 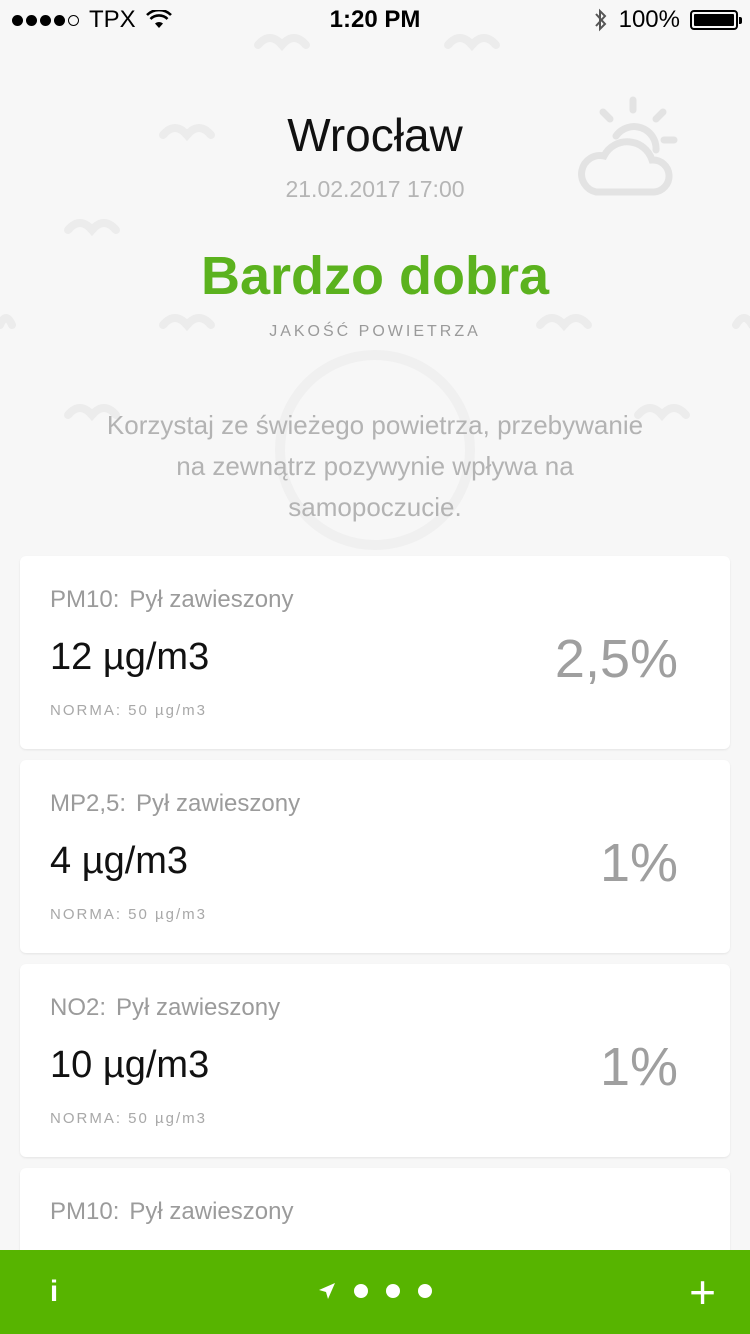 I want to click on bluetooth-icon, so click(x=600, y=20).